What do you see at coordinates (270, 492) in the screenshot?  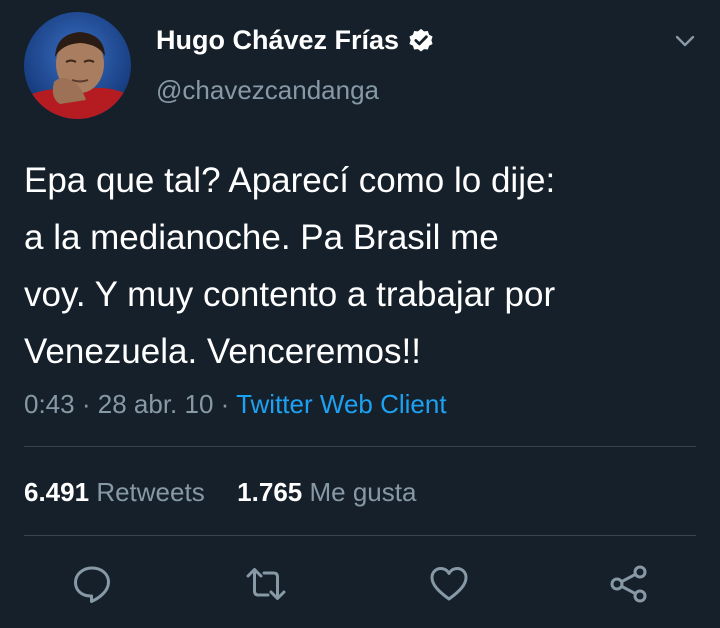 I see `likes-count: 1.765` at bounding box center [270, 492].